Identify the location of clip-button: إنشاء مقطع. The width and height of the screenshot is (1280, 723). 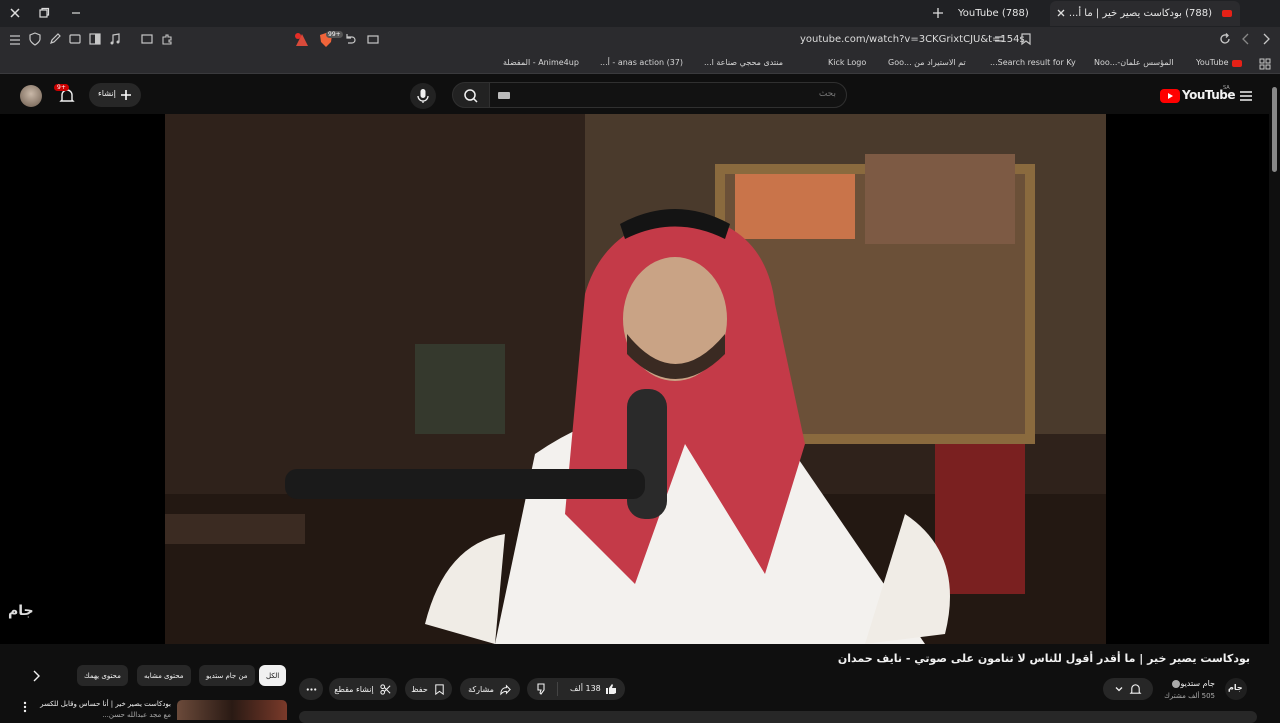
(363, 689).